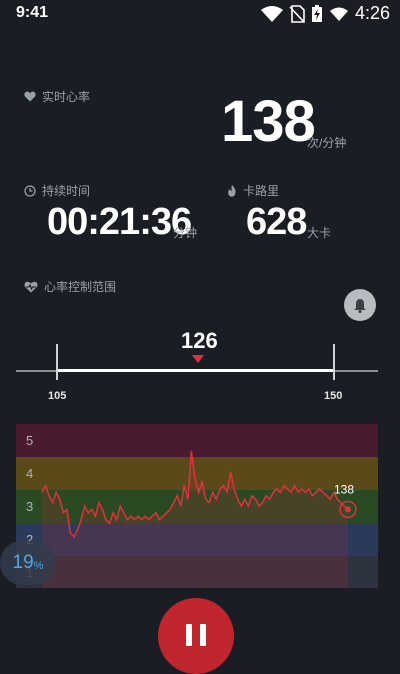 This screenshot has height=674, width=400. What do you see at coordinates (203, 635) in the screenshot?
I see `pause-bar-right` at bounding box center [203, 635].